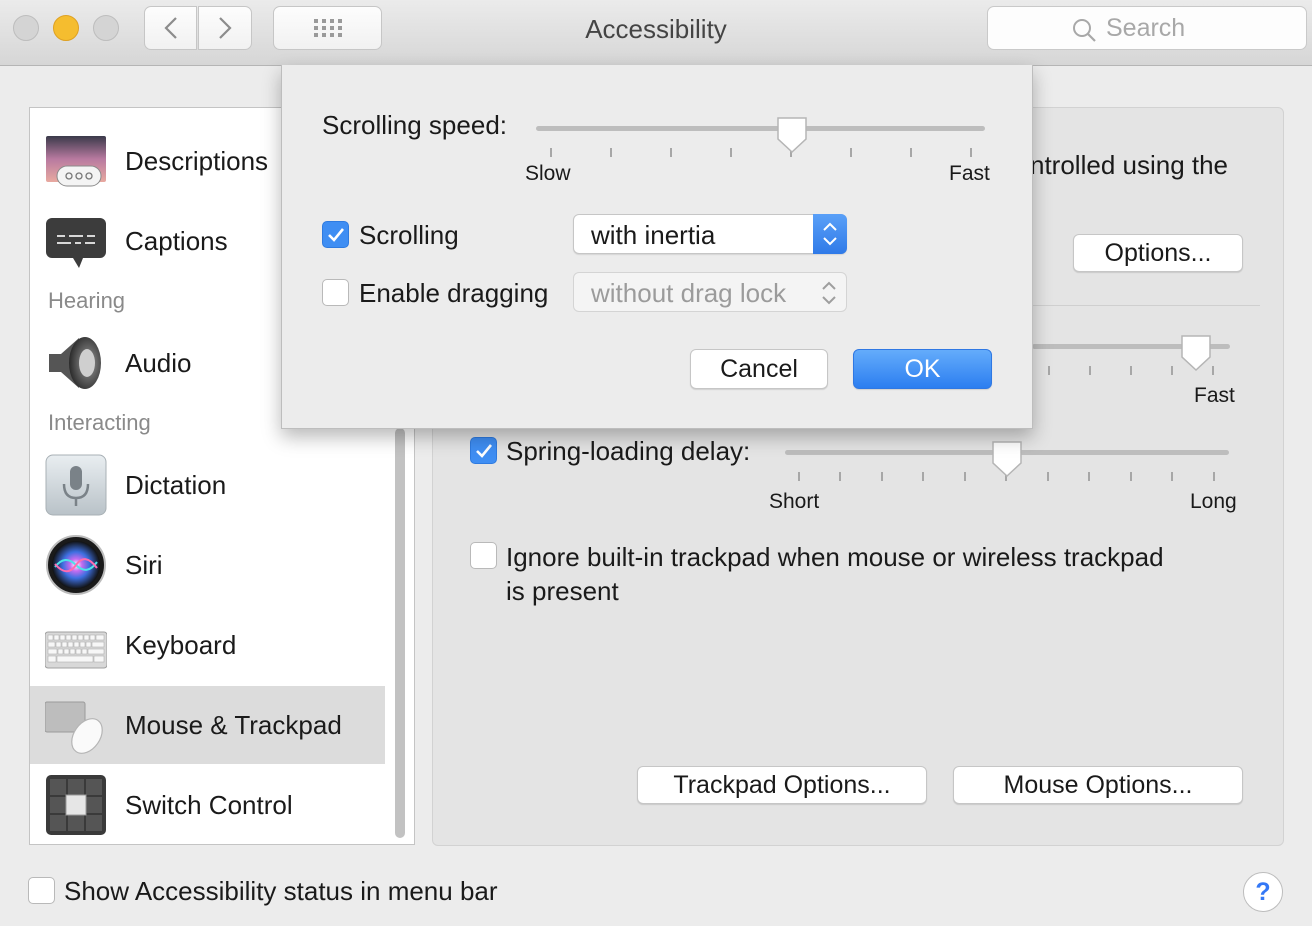  I want to click on help-button: ?, so click(1263, 892).